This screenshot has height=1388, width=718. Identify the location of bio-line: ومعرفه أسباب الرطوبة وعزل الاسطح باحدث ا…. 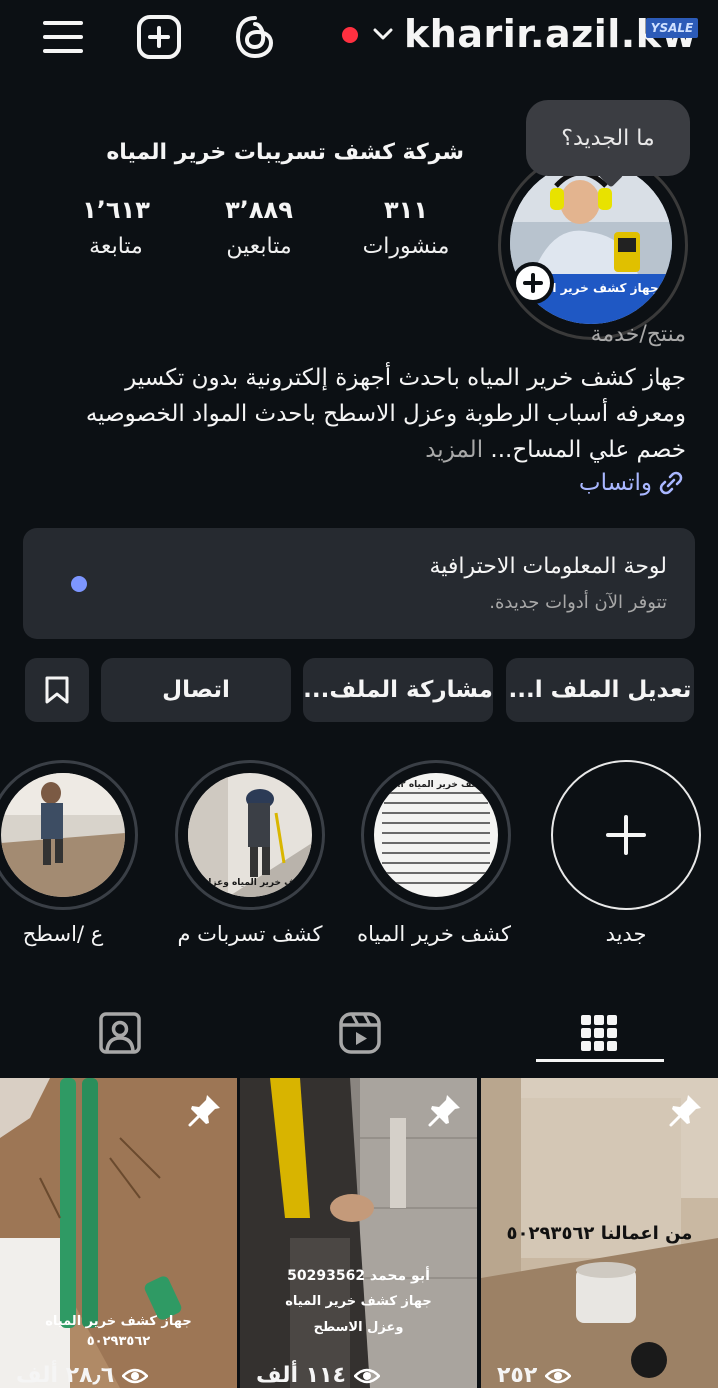
(385, 414).